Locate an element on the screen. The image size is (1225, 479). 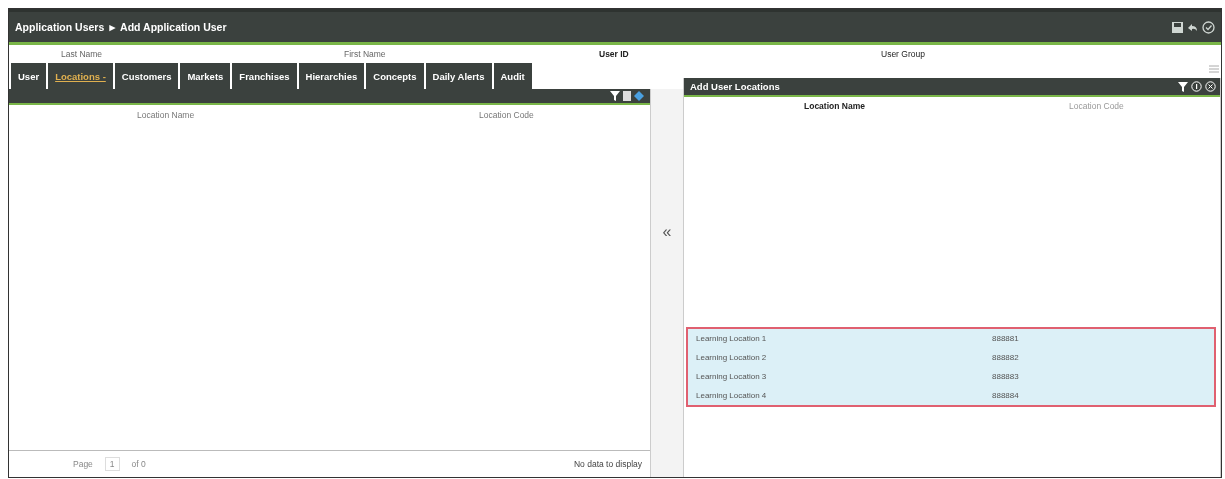
table-cell: 888881 is located at coordinates (1005, 338).